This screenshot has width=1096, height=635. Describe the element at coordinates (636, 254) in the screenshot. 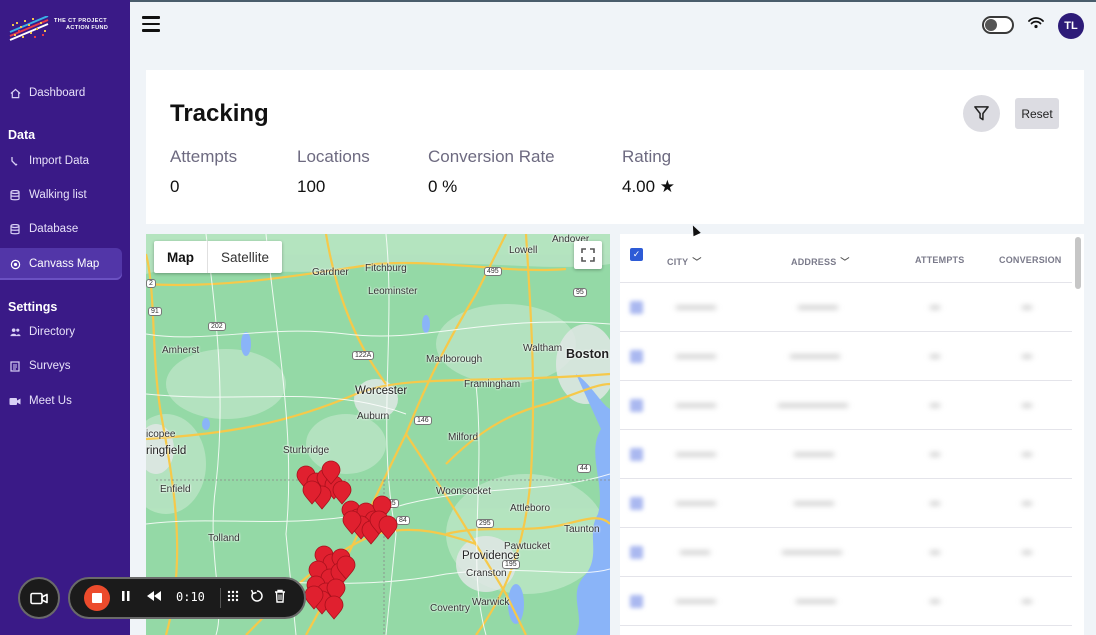

I see `select-all-checkbox: ✓` at that location.